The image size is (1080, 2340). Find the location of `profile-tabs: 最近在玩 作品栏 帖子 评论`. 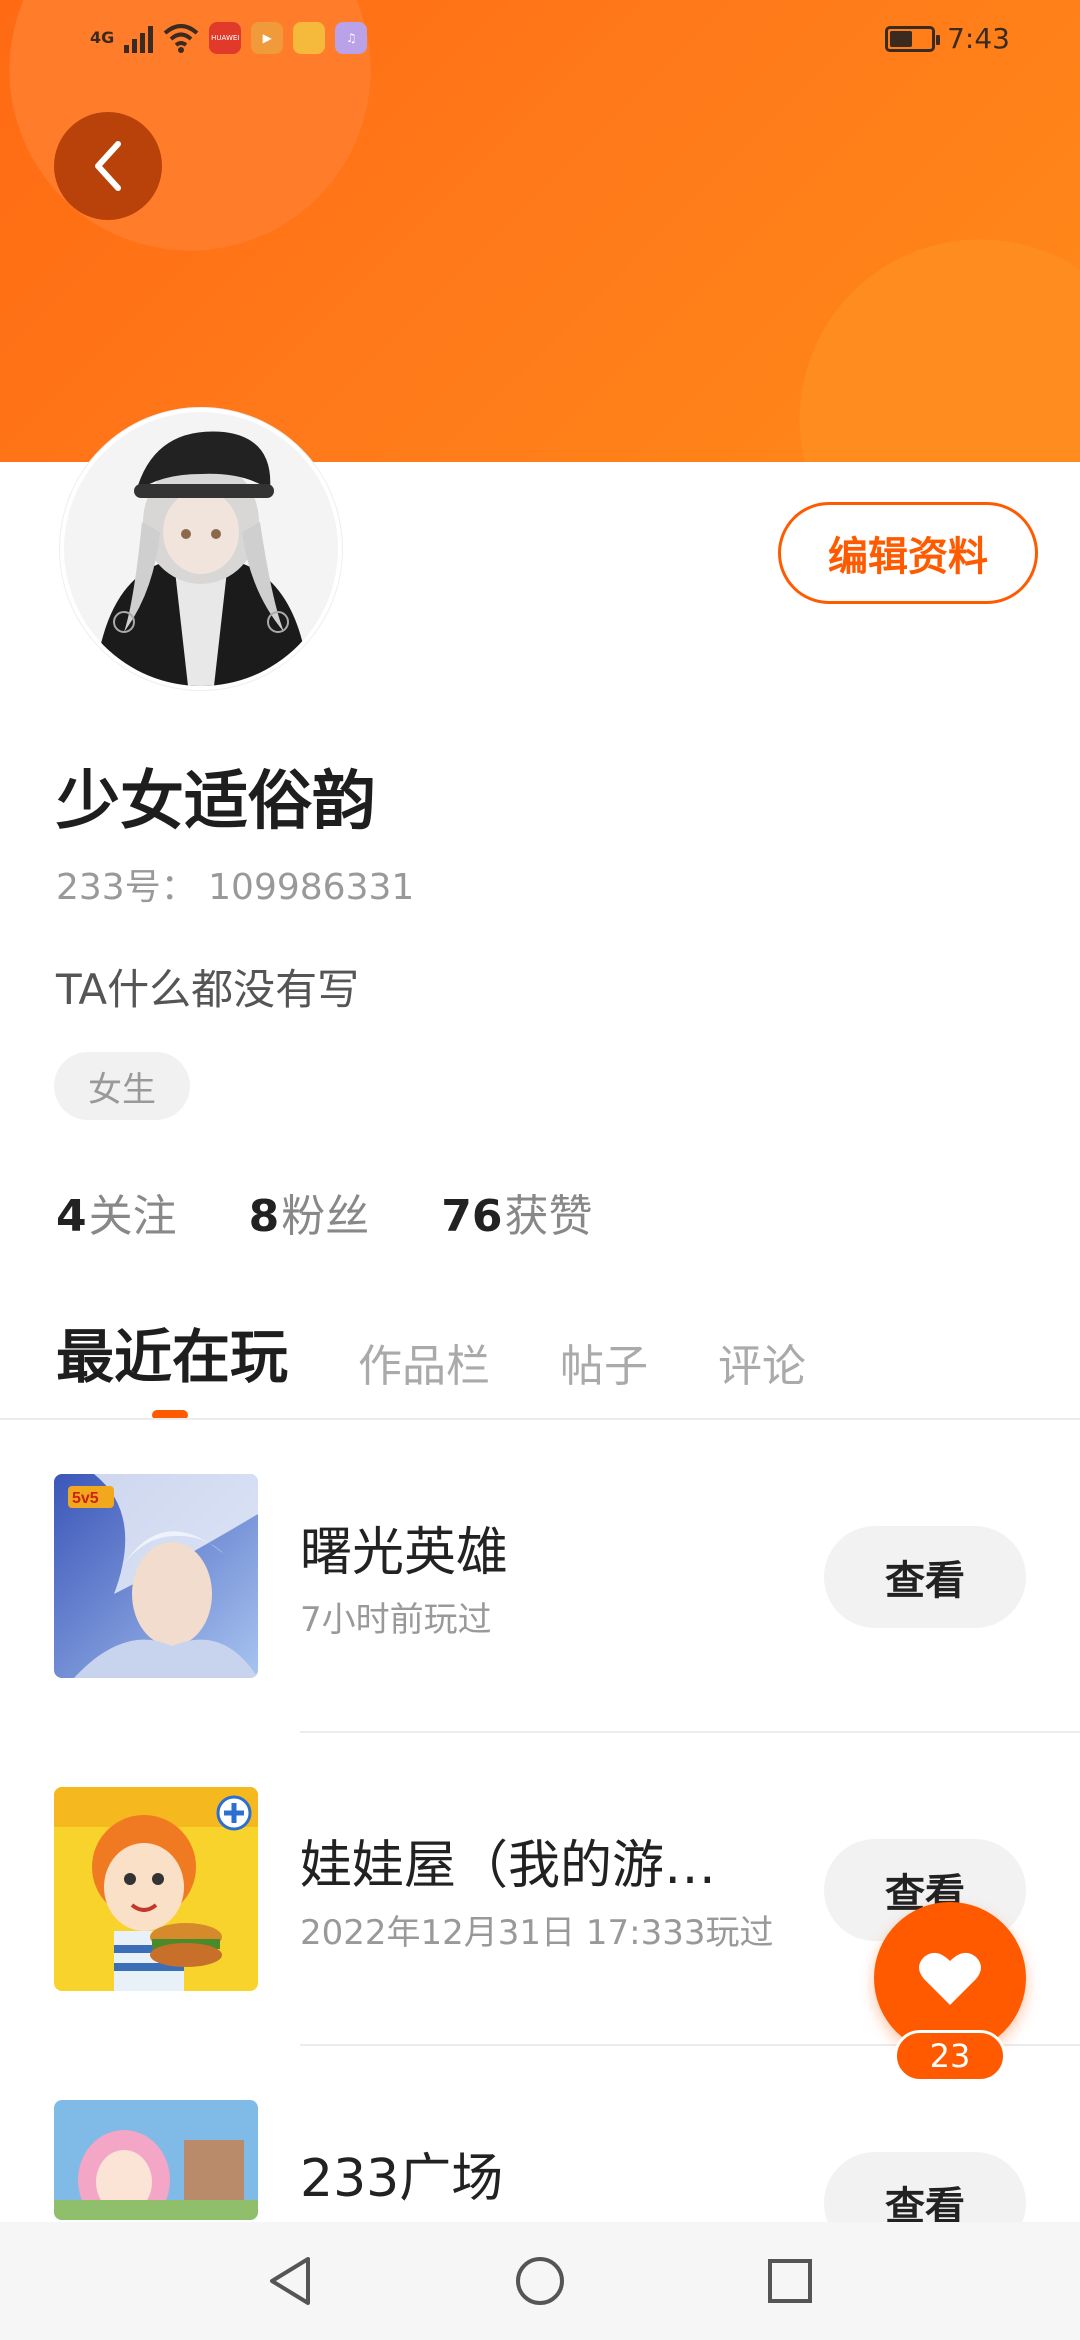

profile-tabs: 最近在玩 作品栏 帖子 评论 is located at coordinates (431, 1352).